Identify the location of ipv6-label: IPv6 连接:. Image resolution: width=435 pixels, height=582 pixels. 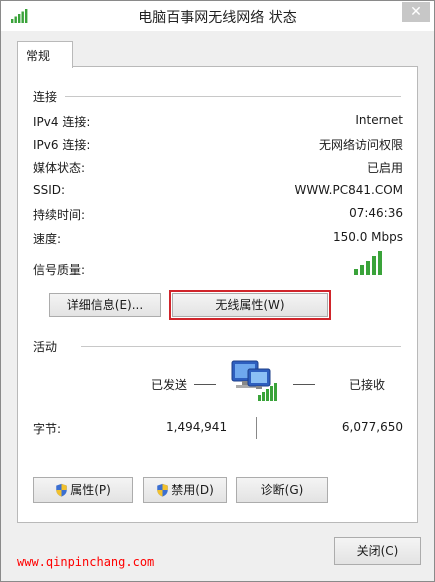
(62, 145).